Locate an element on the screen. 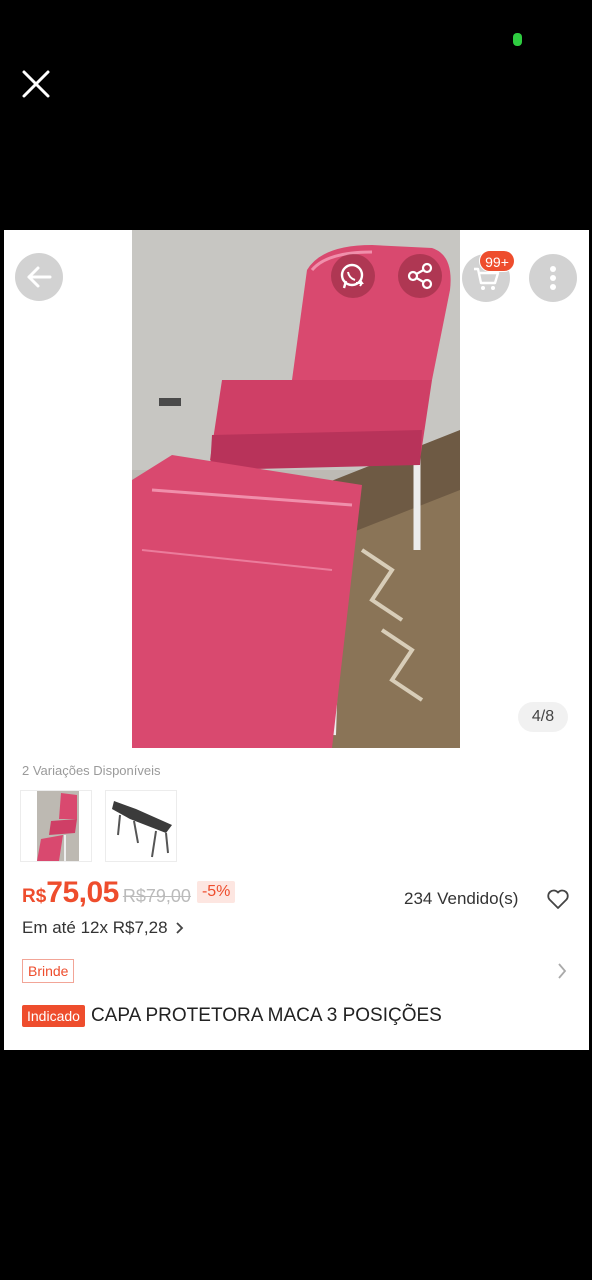  more-options-button is located at coordinates (553, 278).